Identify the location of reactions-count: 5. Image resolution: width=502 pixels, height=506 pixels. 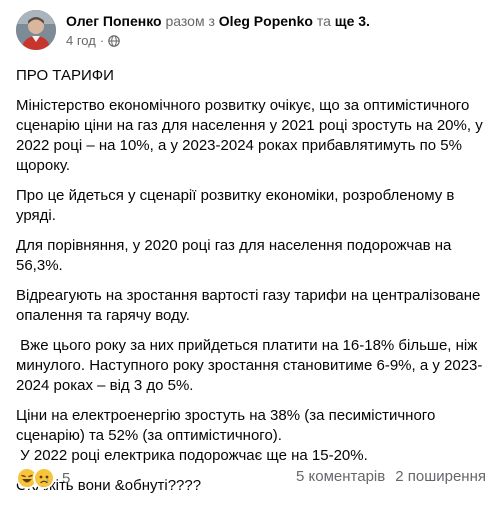
(66, 478).